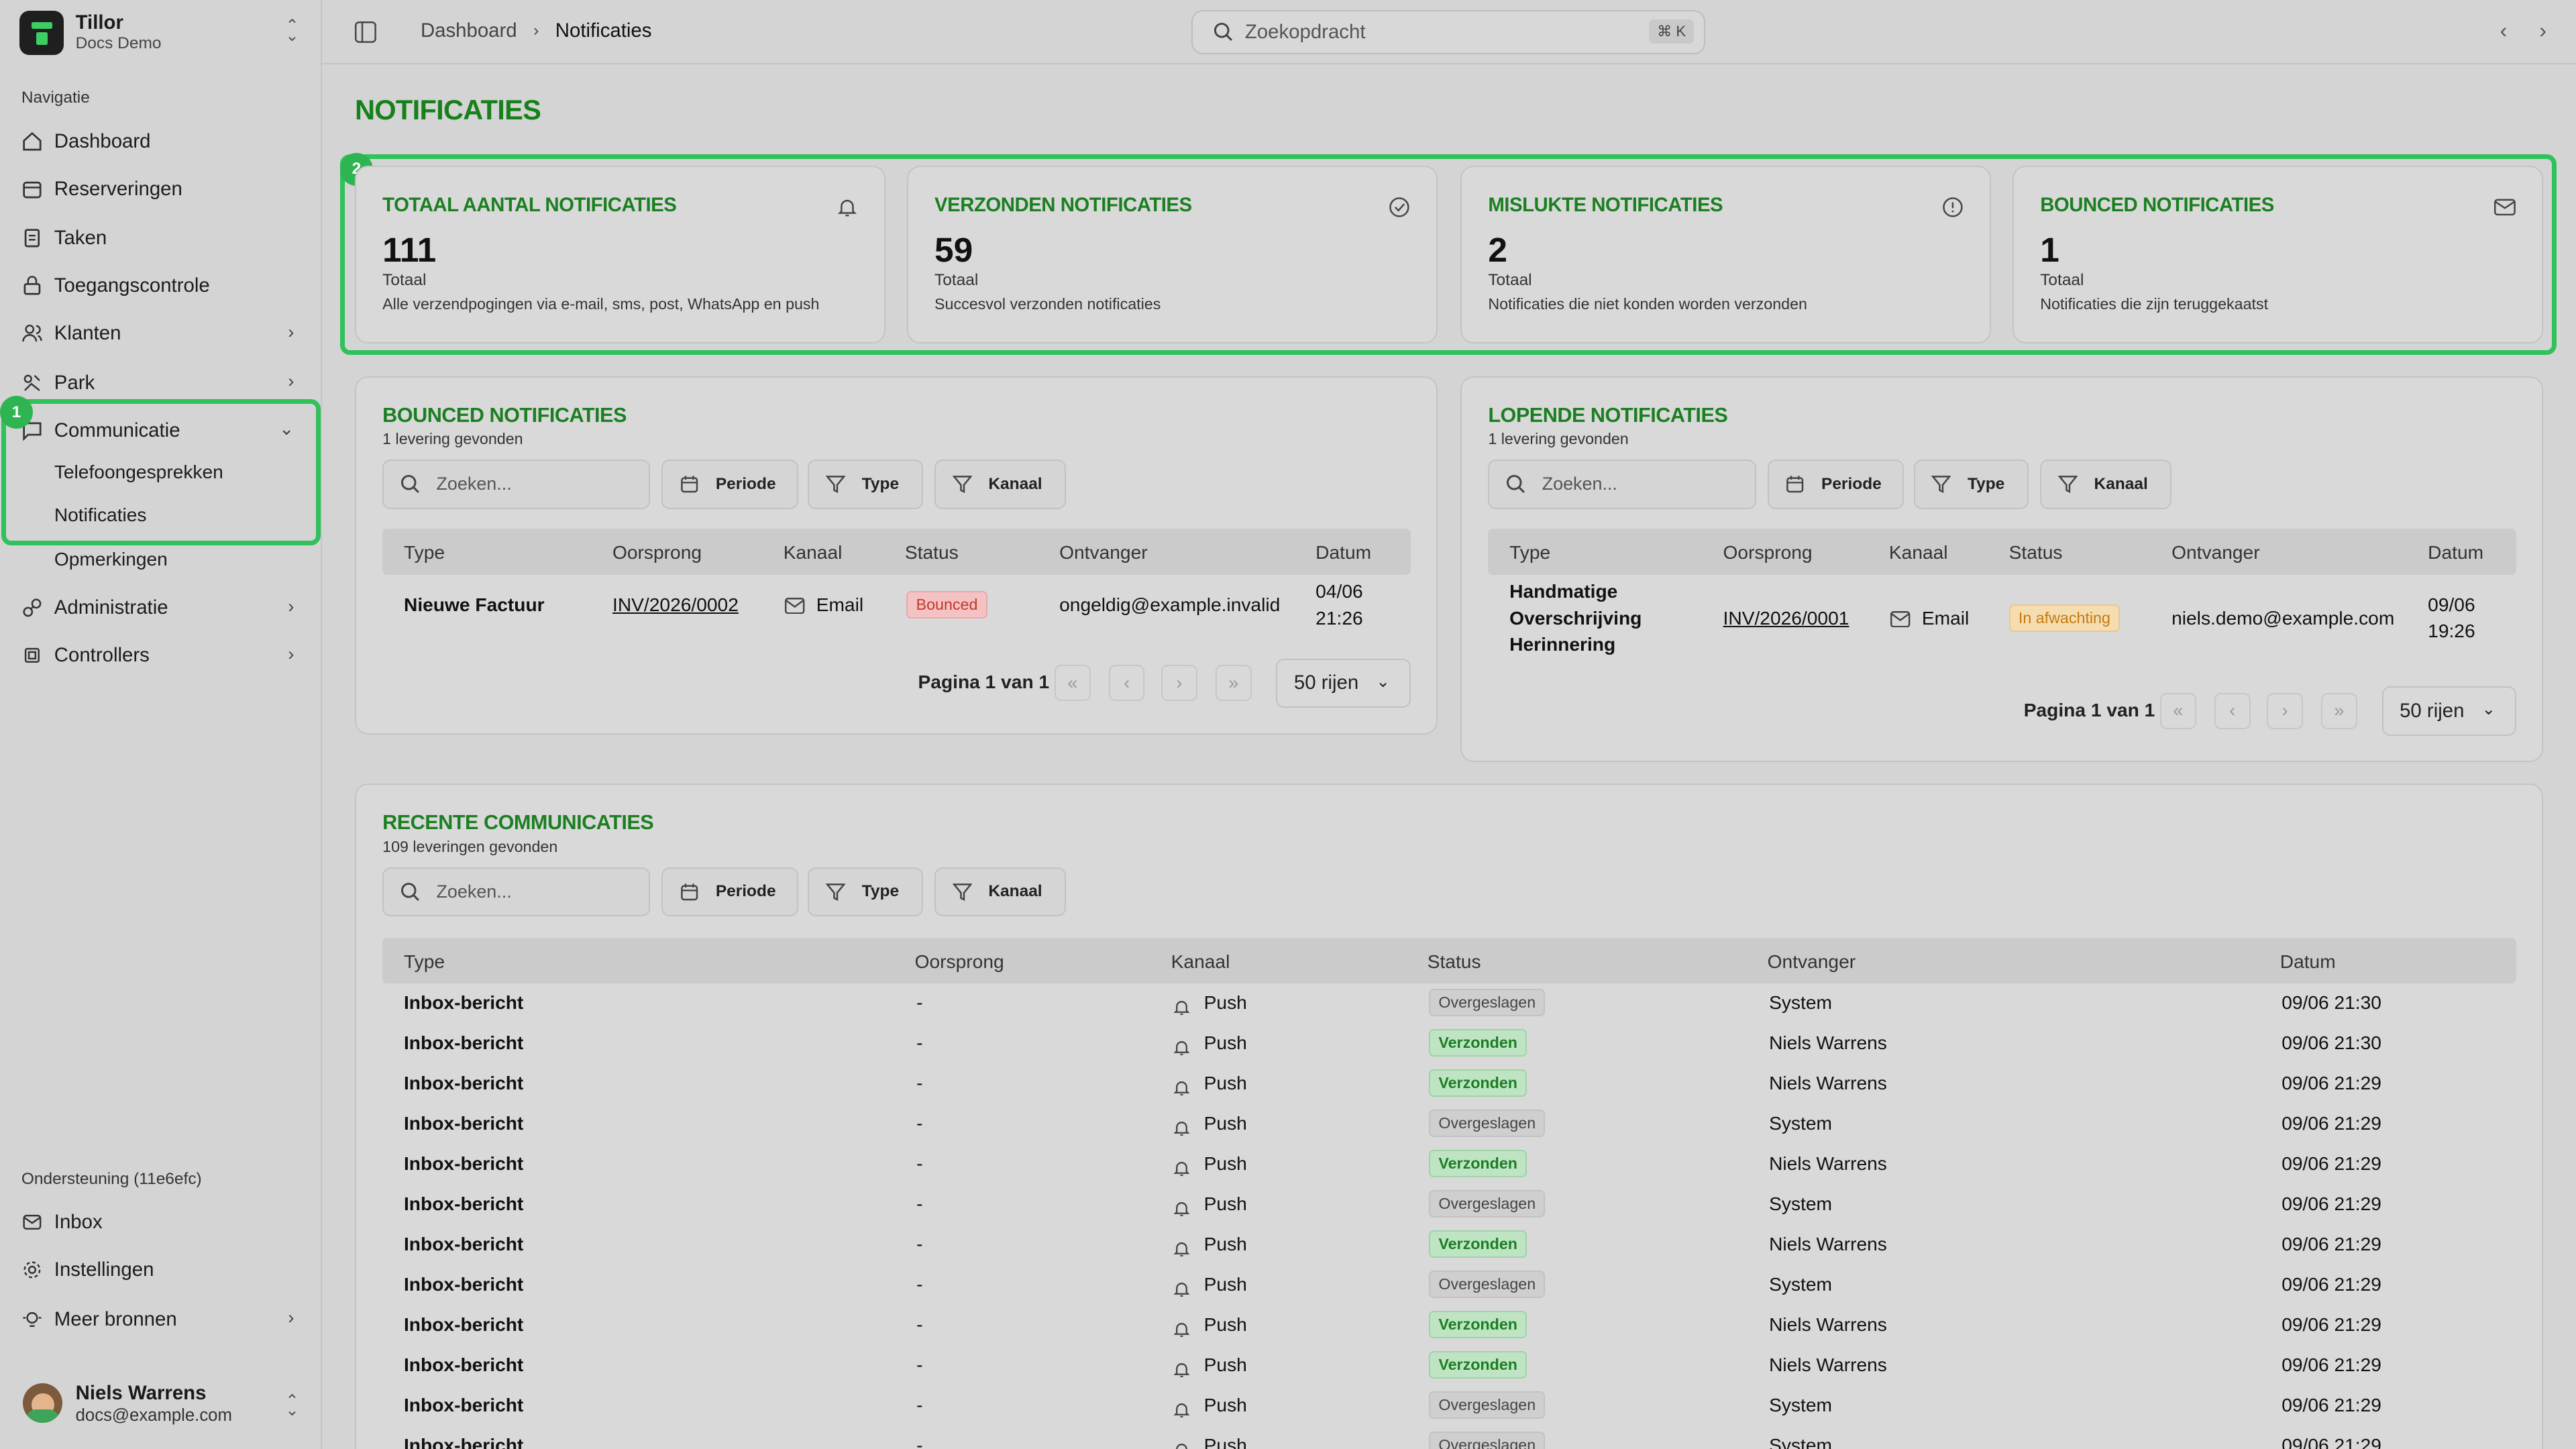  What do you see at coordinates (953, 250) in the screenshot?
I see `stat-value: 59` at bounding box center [953, 250].